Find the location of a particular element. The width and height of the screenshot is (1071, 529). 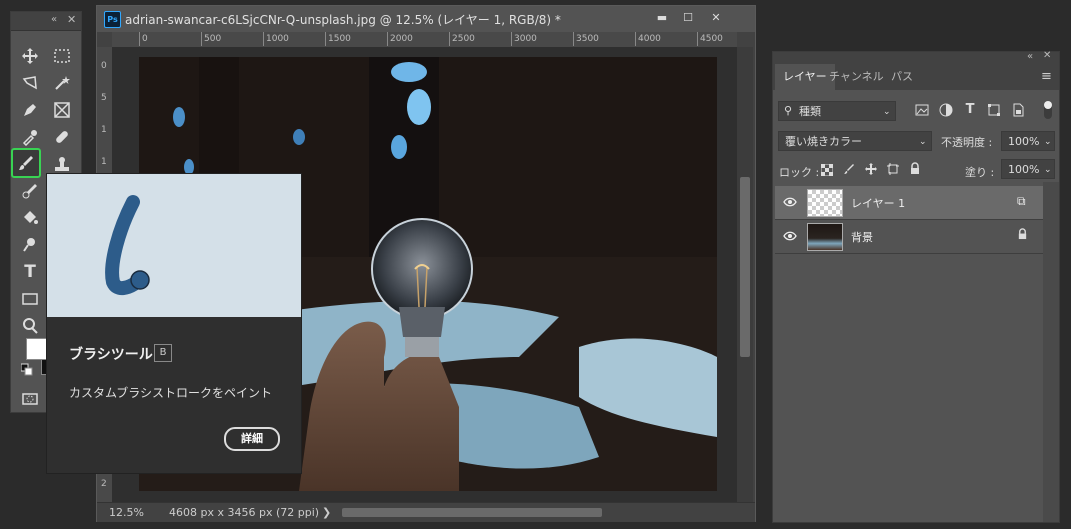

tab-channels: チャンネル is located at coordinates (856, 77).